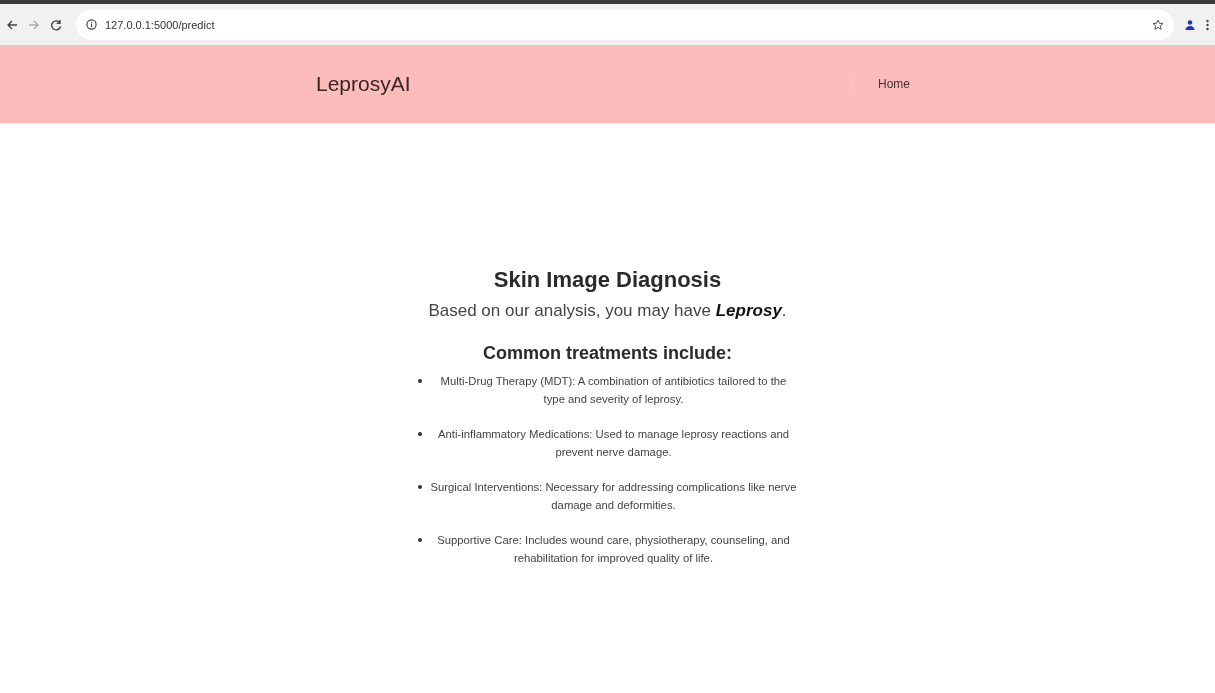  Describe the element at coordinates (91, 24) in the screenshot. I see `info-icon` at that location.